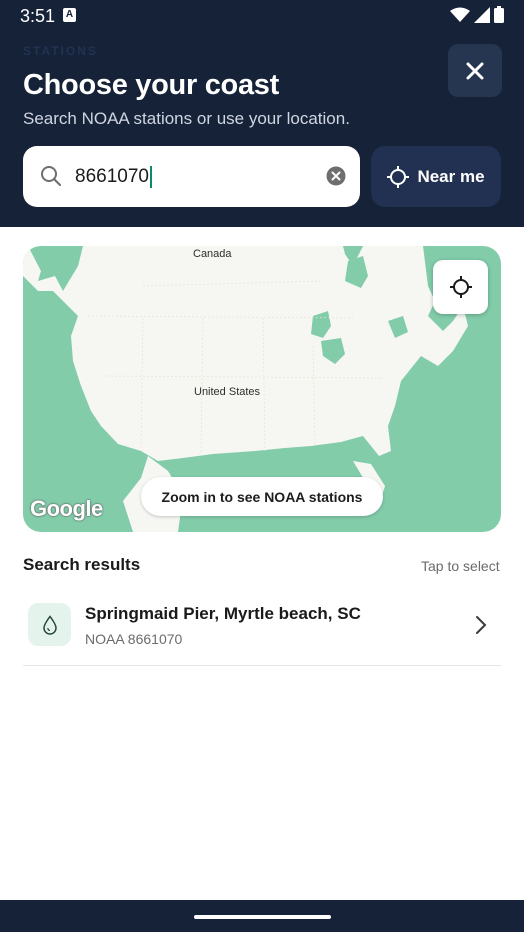 This screenshot has height=932, width=524. I want to click on clear-icon, so click(336, 176).